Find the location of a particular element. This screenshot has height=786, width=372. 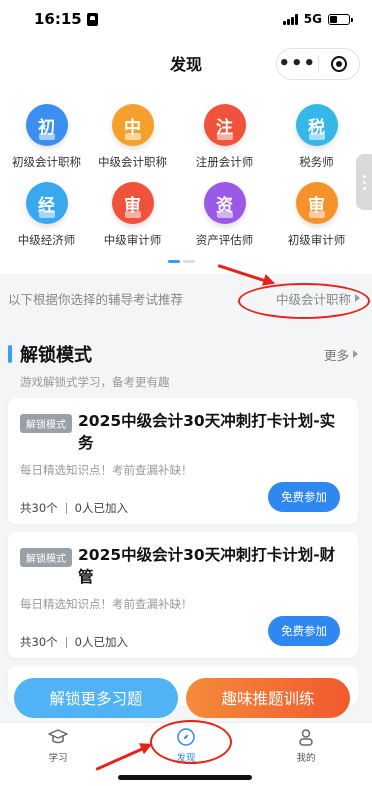

category-item: 审 初级审计师 is located at coordinates (316, 215).